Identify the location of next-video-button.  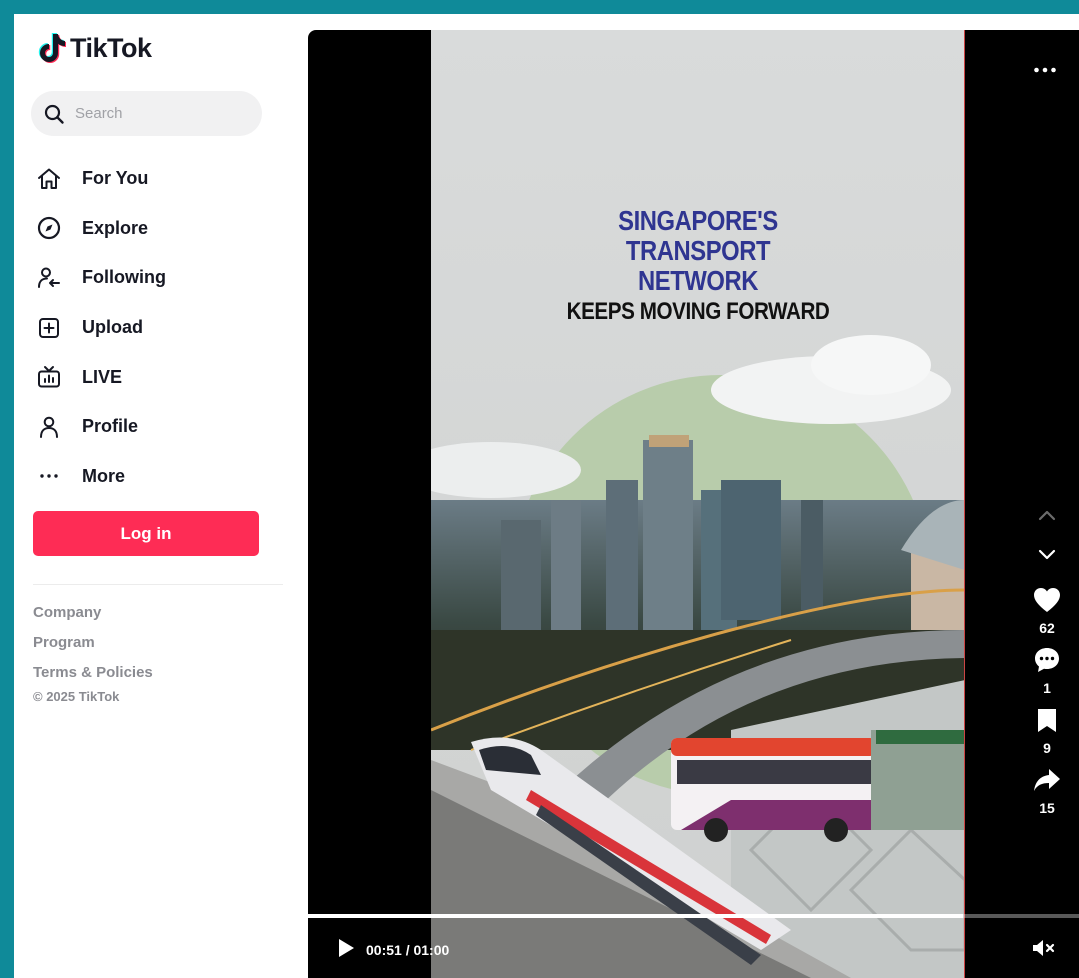
(1047, 557).